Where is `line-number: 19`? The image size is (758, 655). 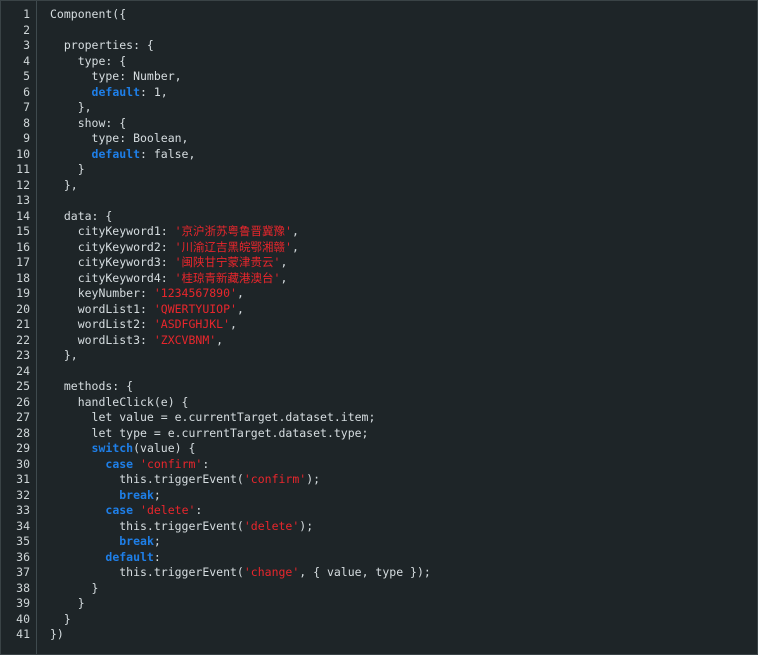 line-number: 19 is located at coordinates (23, 293).